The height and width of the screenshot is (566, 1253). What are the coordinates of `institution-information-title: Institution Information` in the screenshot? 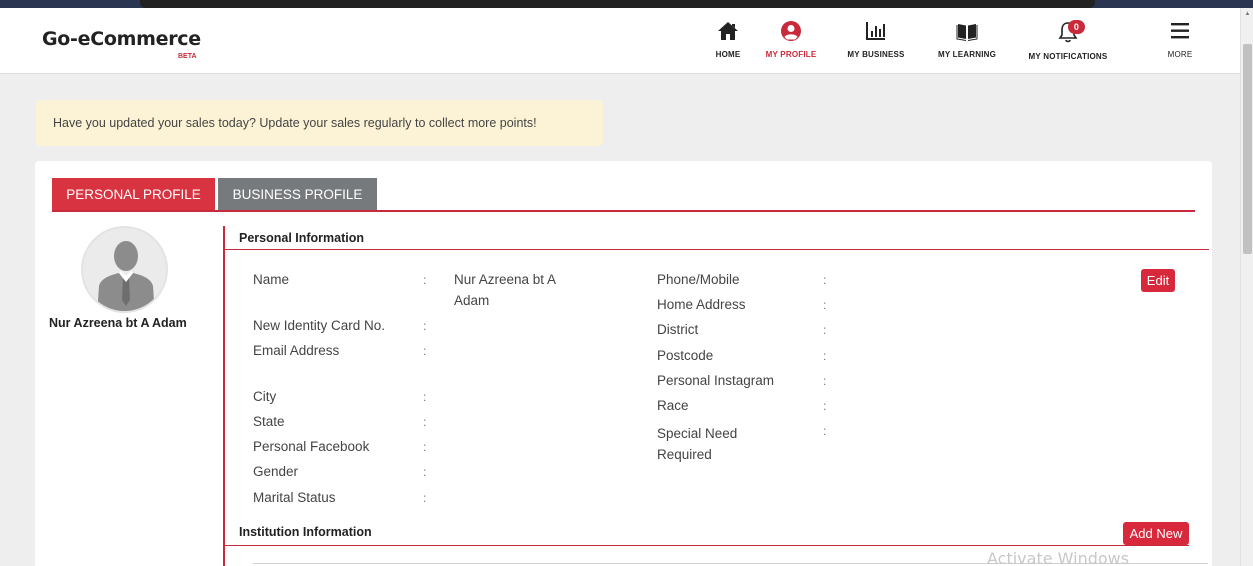 It's located at (305, 532).